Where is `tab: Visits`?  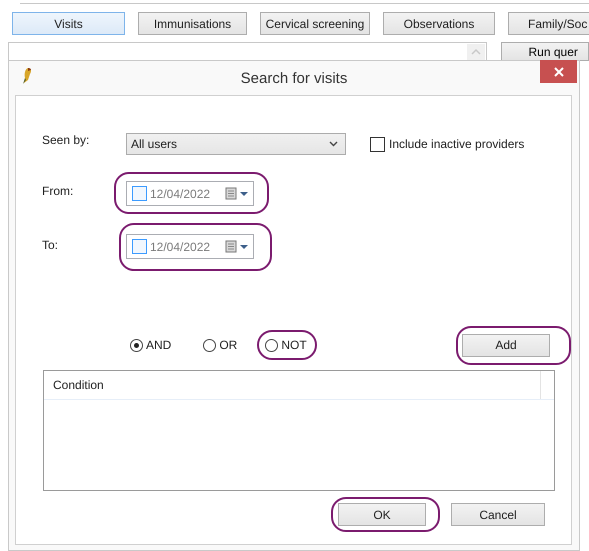
tab: Visits is located at coordinates (68, 23).